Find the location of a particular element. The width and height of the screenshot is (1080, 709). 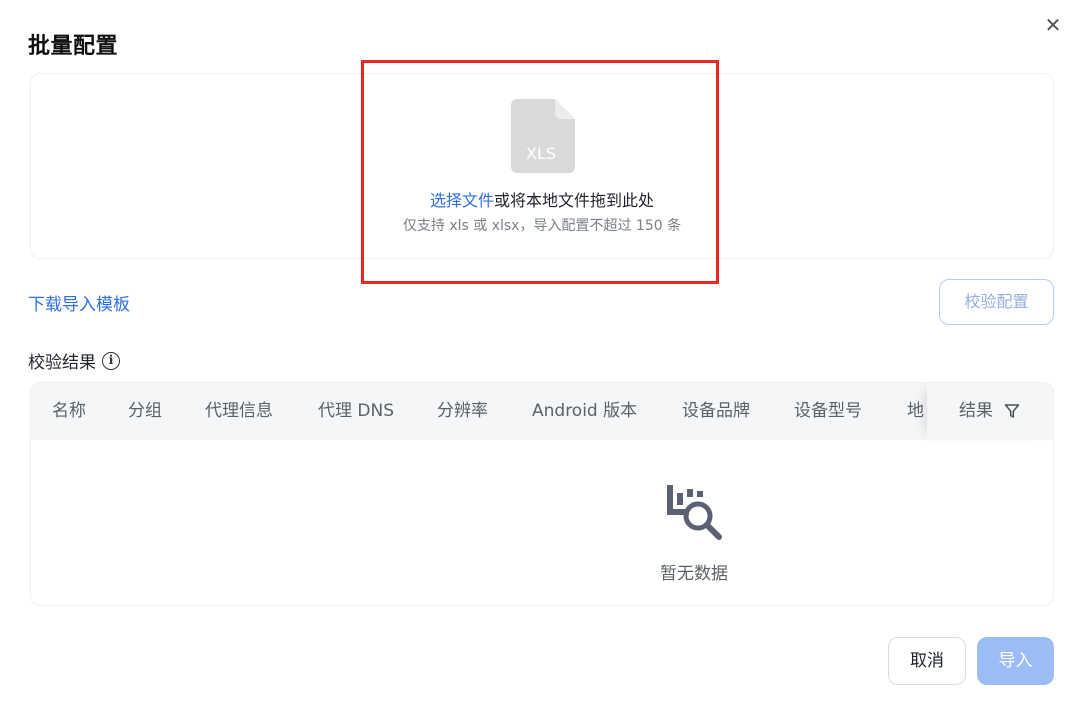

select-file-link: 选择文件 is located at coordinates (462, 200).